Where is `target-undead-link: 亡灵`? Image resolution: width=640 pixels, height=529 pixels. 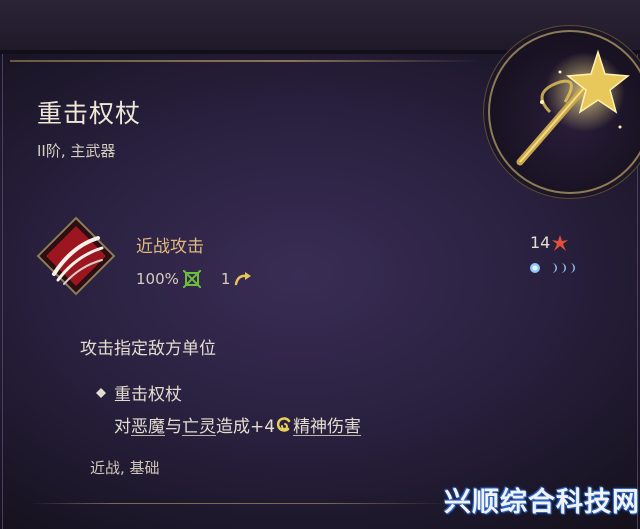
target-undead-link: 亡灵 is located at coordinates (199, 424).